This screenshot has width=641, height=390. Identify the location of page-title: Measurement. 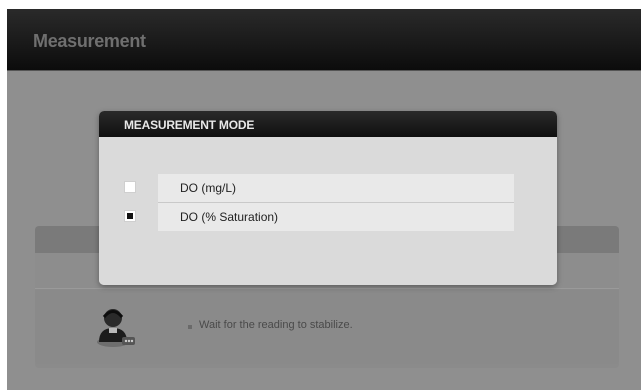
(89, 41).